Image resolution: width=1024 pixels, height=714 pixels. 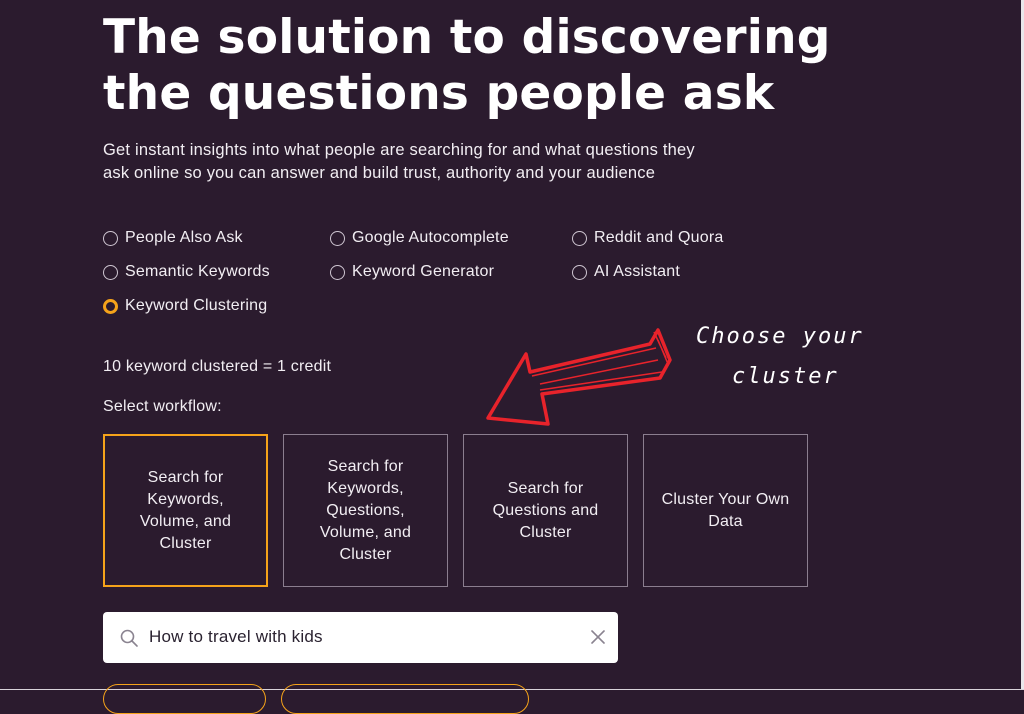 What do you see at coordinates (196, 305) in the screenshot?
I see `tool-option-label: Keyword Clustering` at bounding box center [196, 305].